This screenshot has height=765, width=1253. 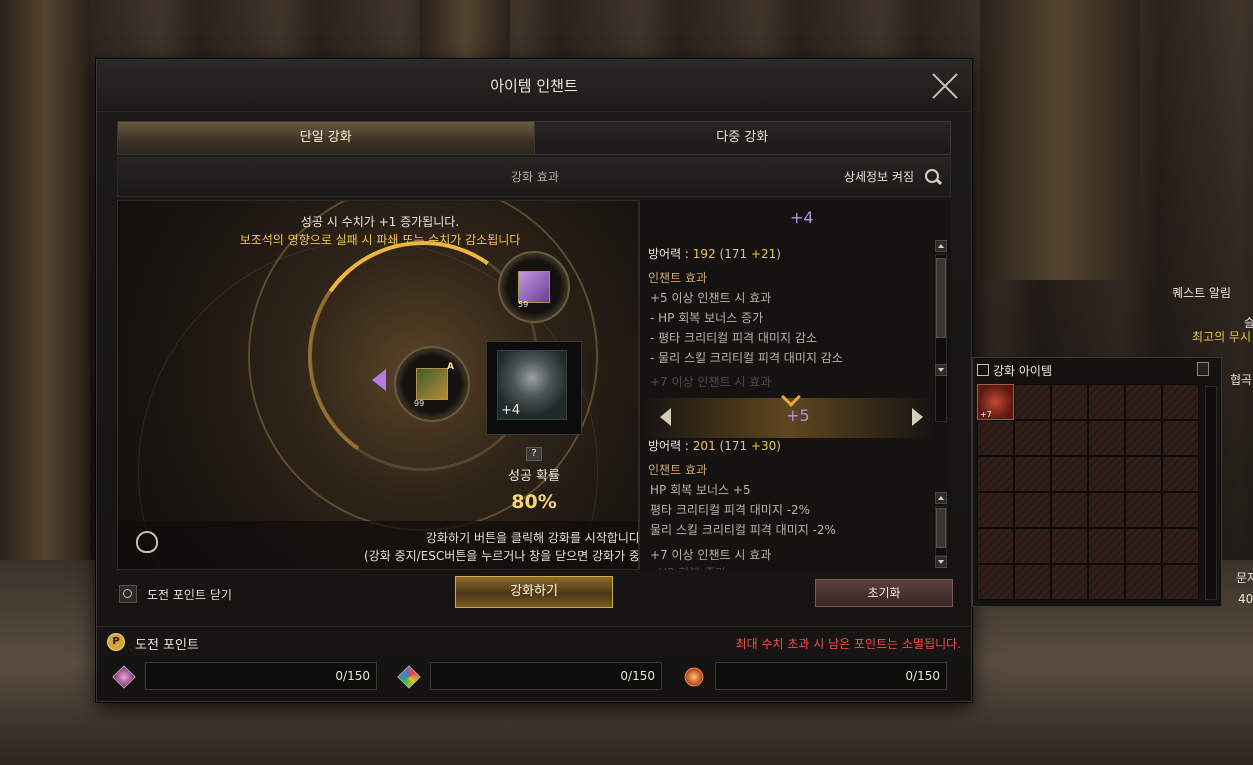 What do you see at coordinates (733, 338) in the screenshot?
I see `effect-line: - 평타 크리티컬 피격 대미지 감소` at bounding box center [733, 338].